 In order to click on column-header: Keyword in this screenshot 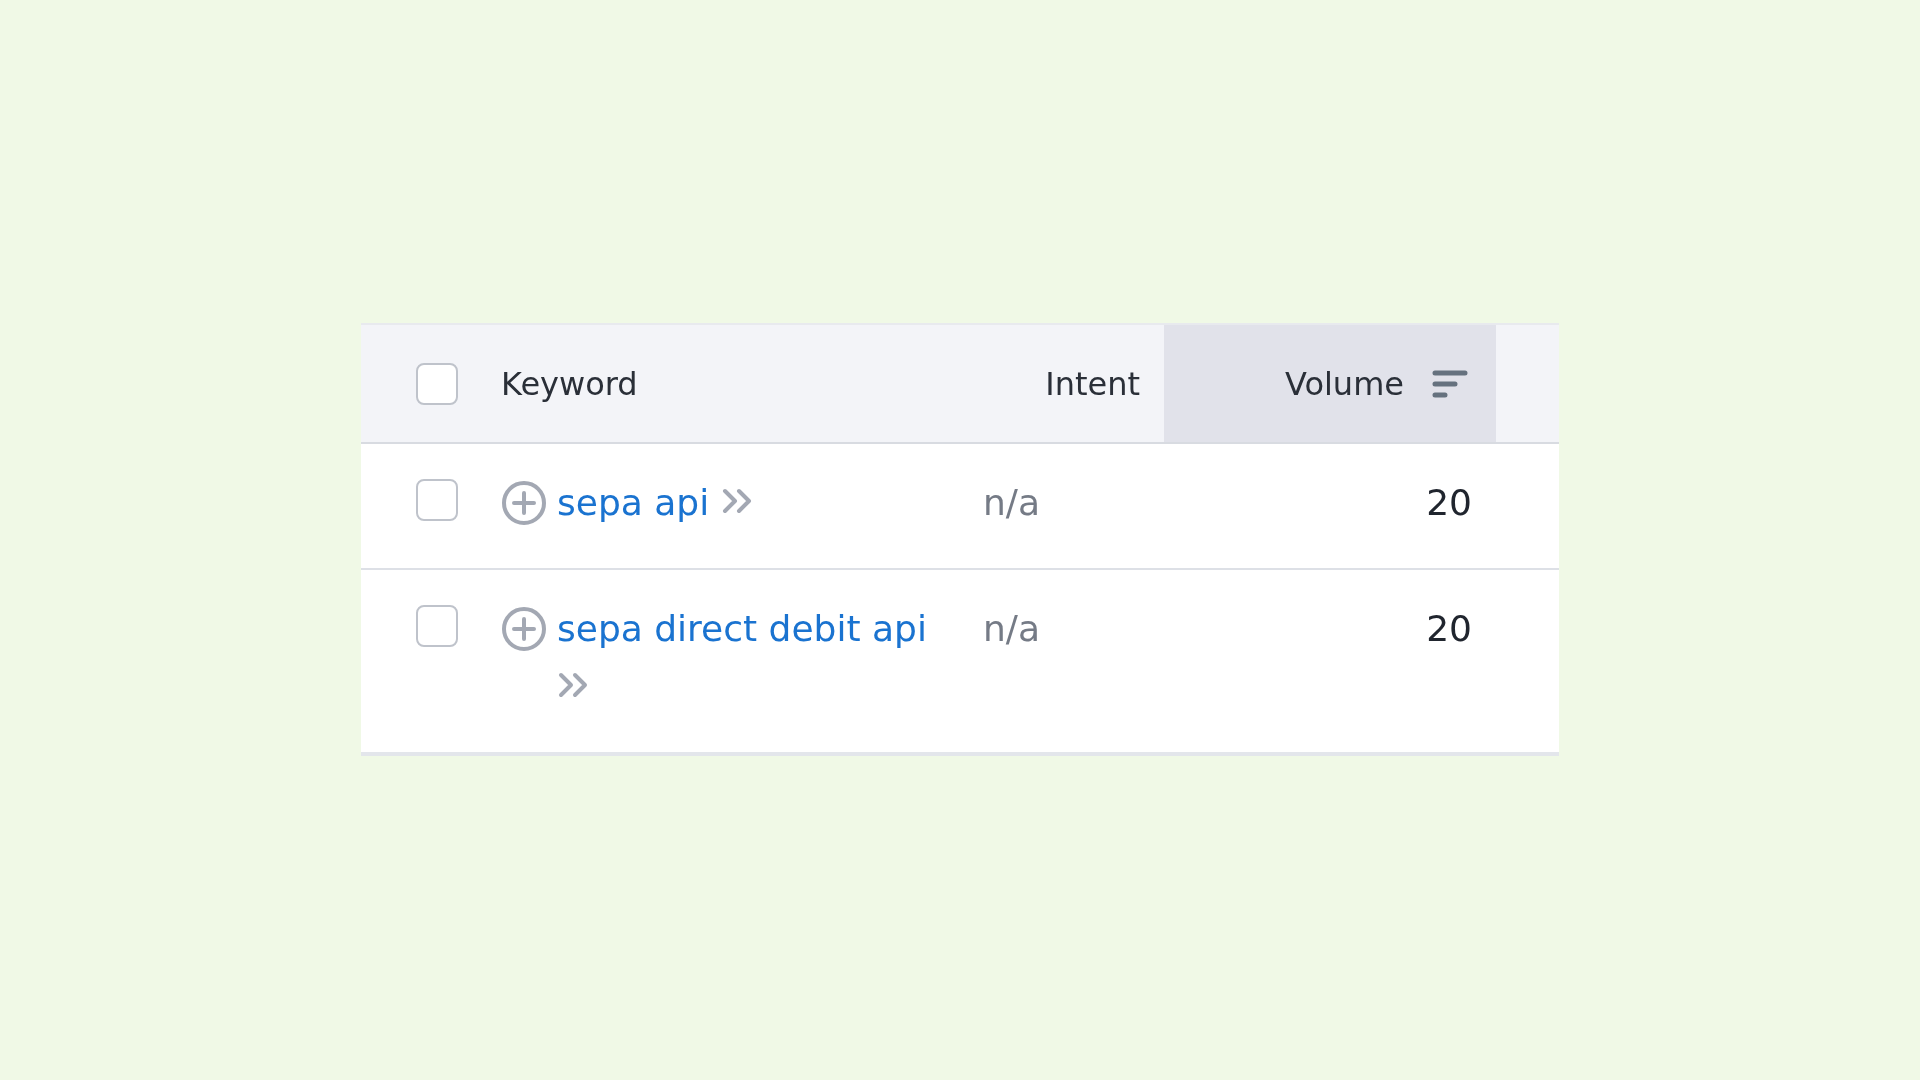, I will do `click(736, 383)`.